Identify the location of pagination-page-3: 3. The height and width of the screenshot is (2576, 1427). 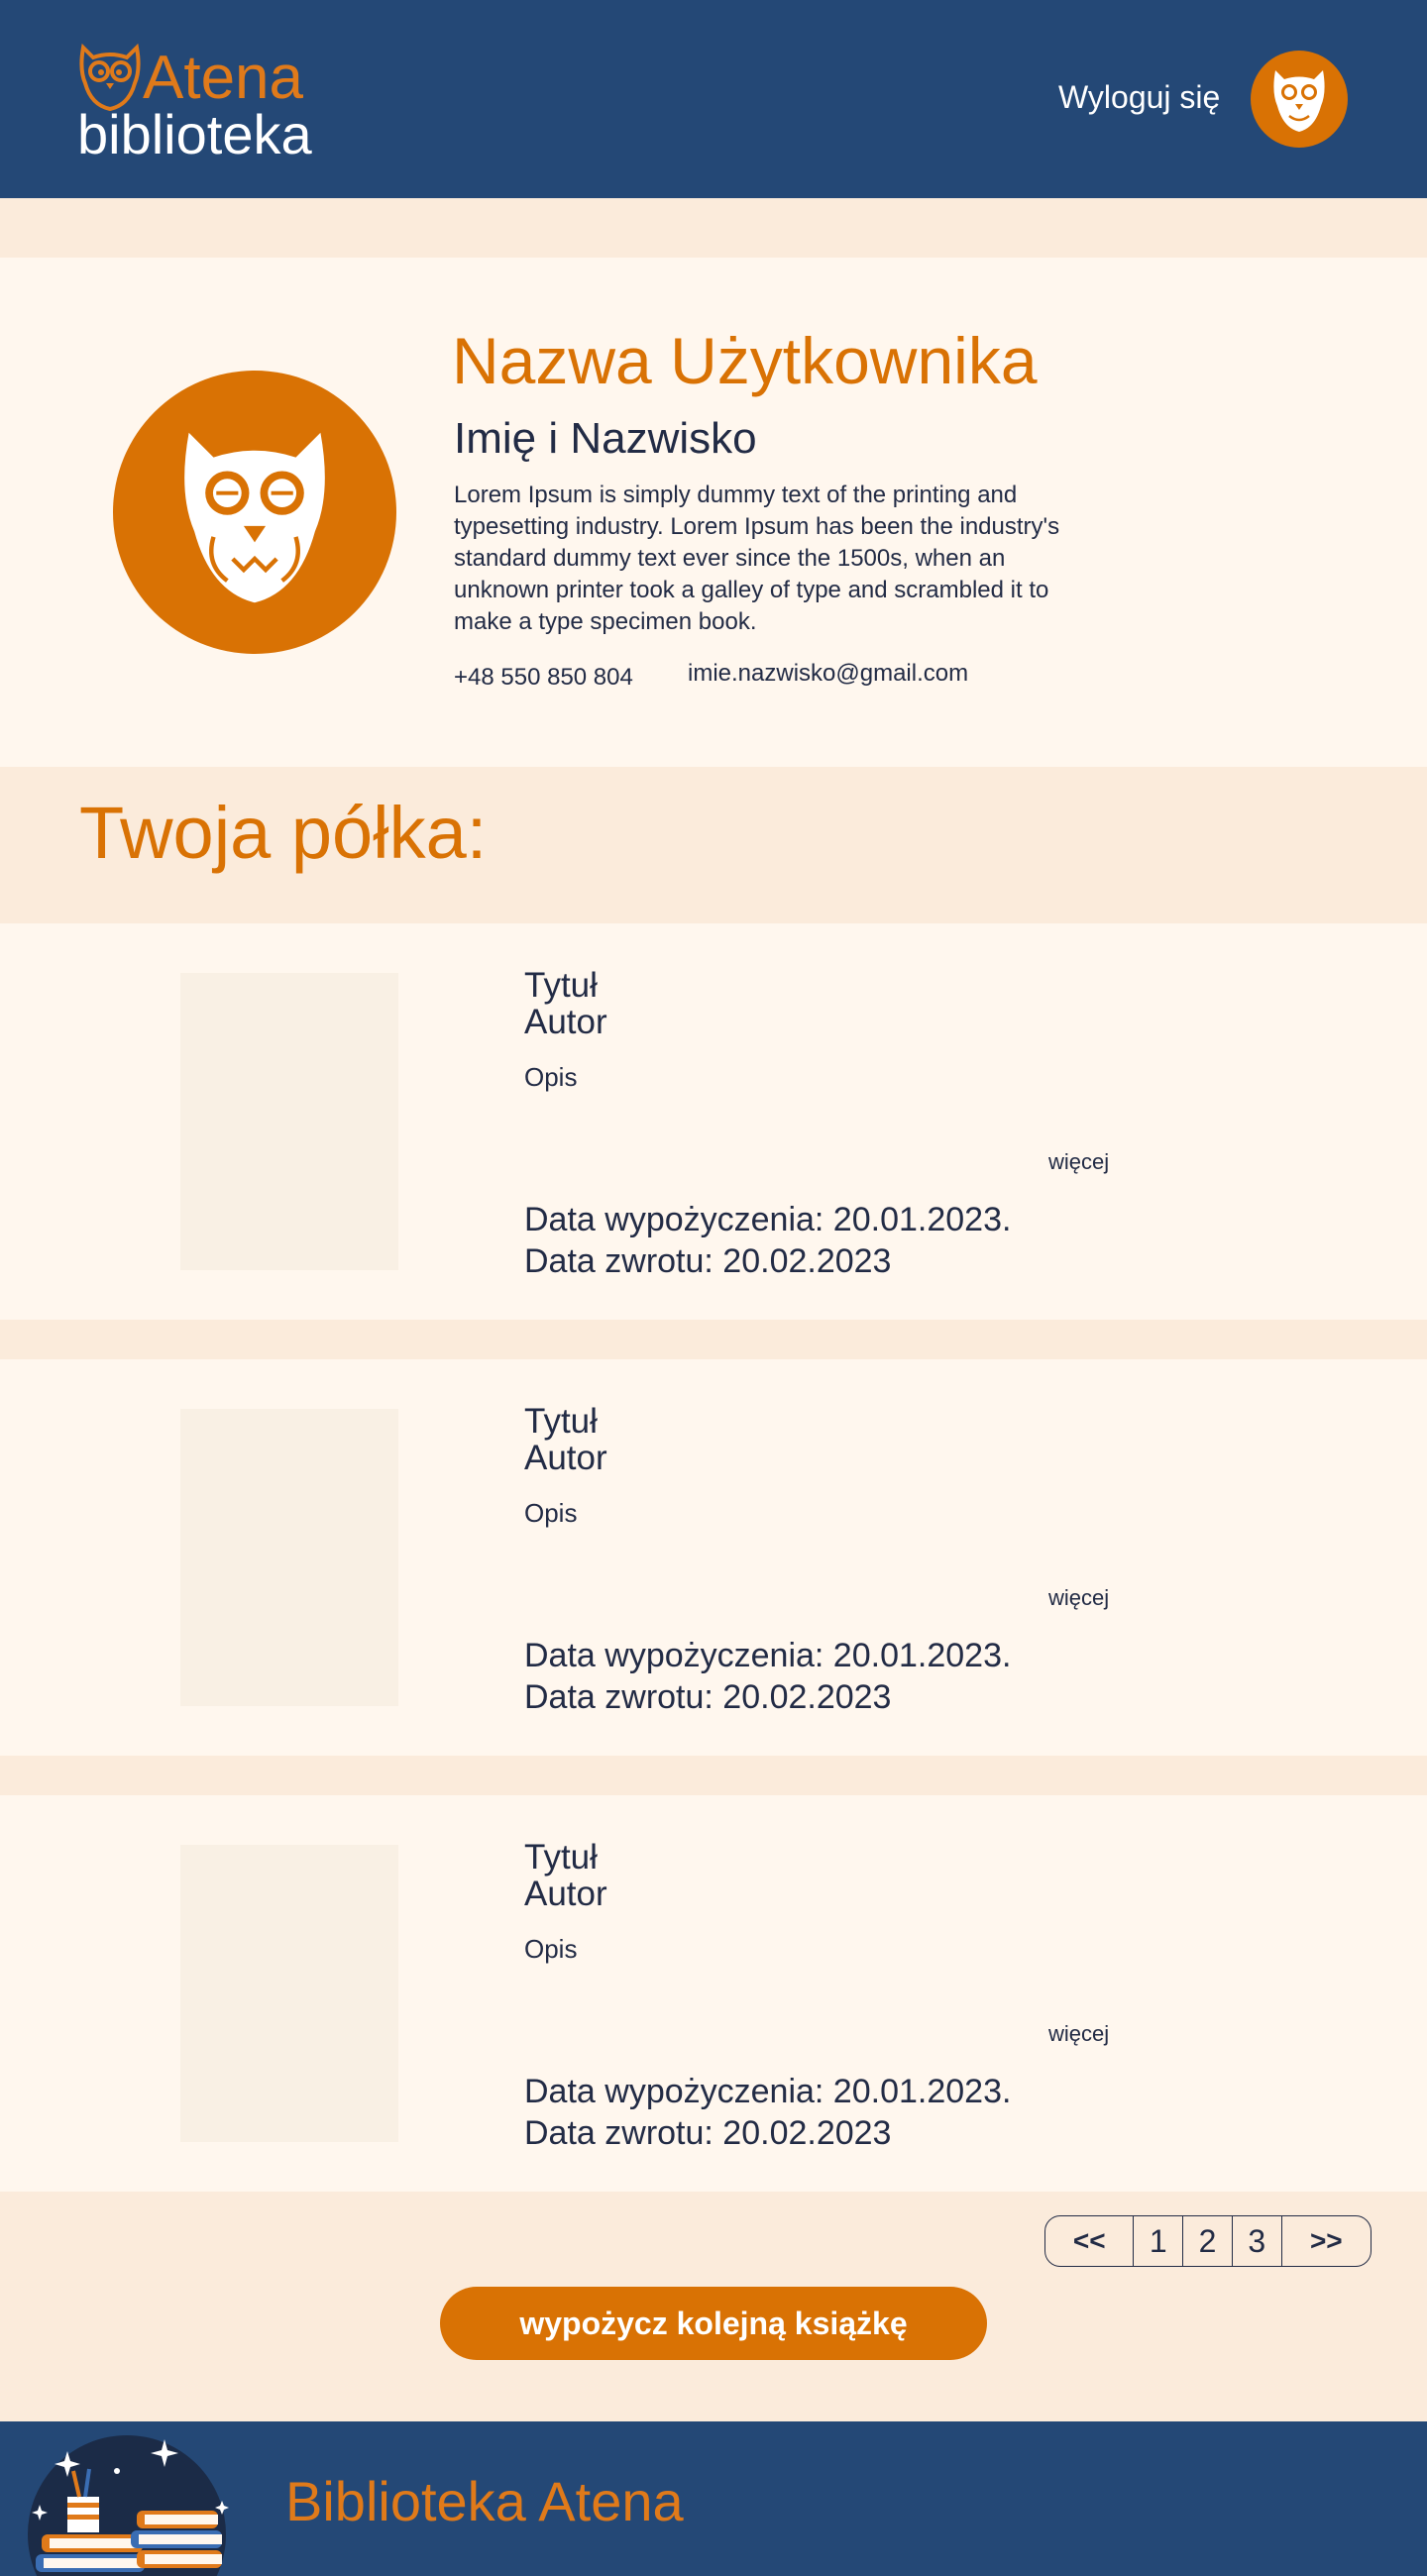
(1257, 2241).